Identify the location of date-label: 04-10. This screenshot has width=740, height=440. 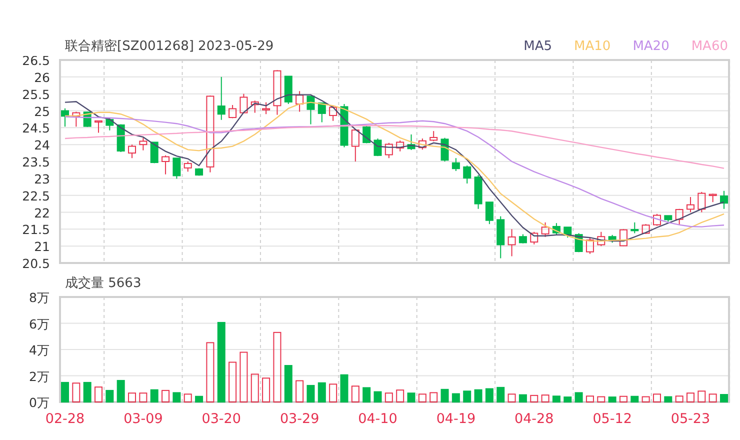
(378, 419).